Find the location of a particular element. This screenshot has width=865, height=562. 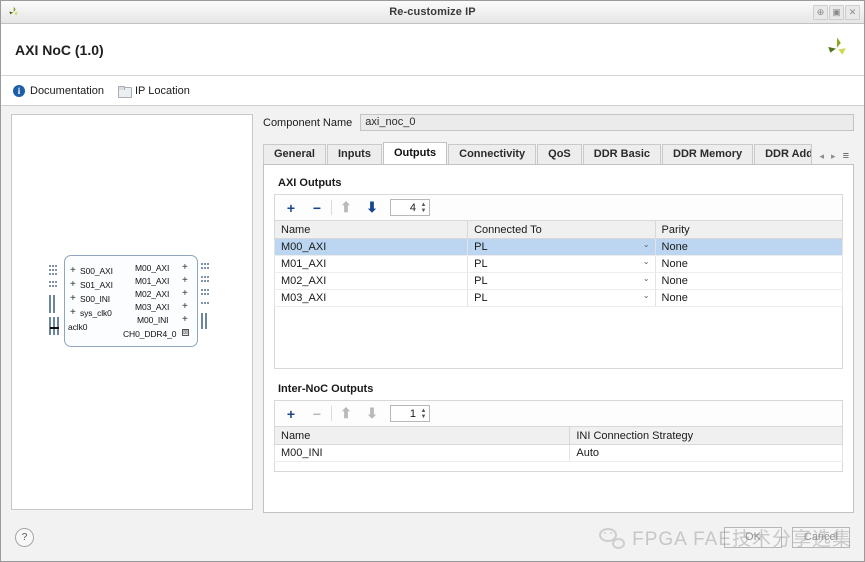

table-row: M03_AXI PL ⌄ None is located at coordinates (558, 298).